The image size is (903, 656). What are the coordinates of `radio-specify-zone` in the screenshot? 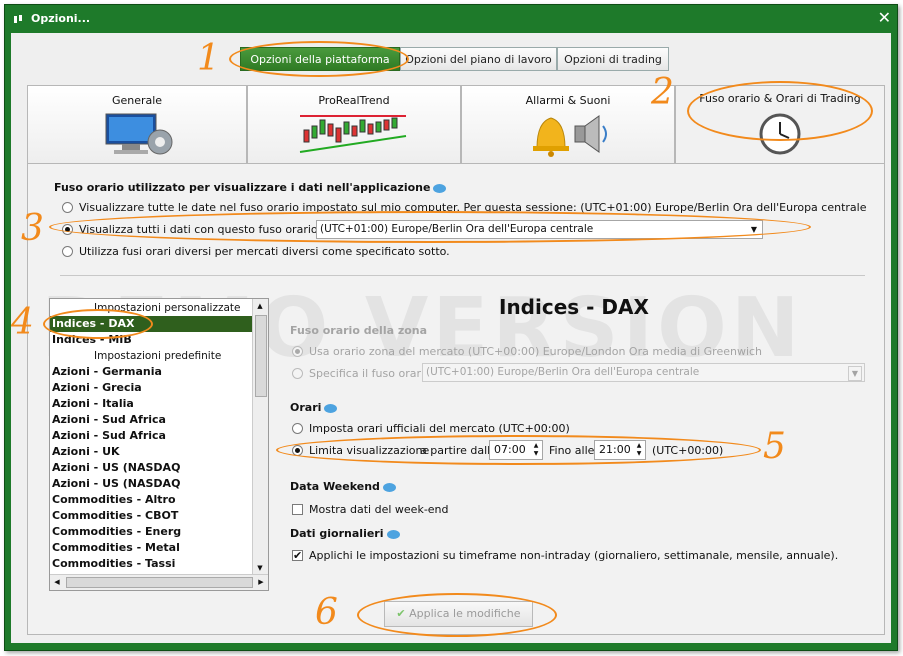 It's located at (297, 373).